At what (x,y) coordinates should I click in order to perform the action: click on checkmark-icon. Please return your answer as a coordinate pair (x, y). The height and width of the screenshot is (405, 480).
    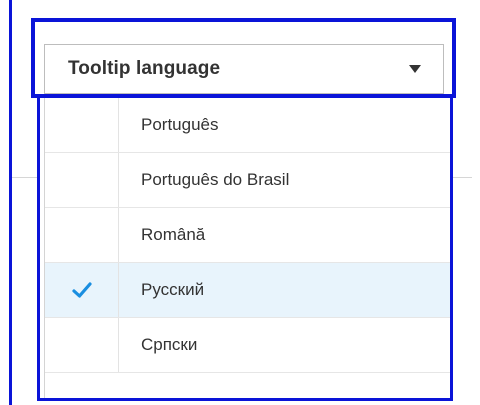
    Looking at the image, I should click on (81, 290).